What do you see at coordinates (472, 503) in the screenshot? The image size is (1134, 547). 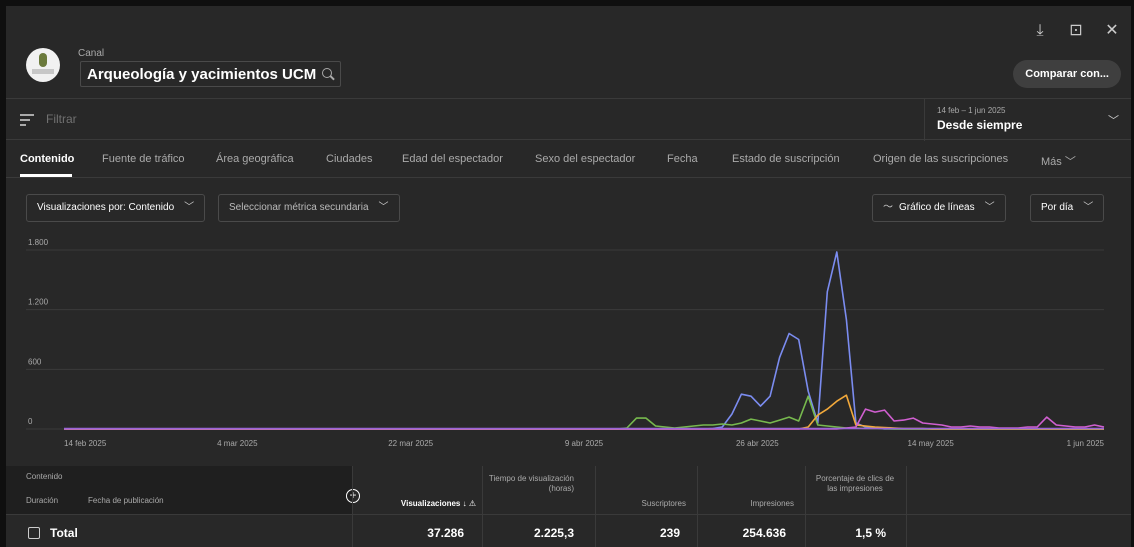 I see `warning-icon: ⚠` at bounding box center [472, 503].